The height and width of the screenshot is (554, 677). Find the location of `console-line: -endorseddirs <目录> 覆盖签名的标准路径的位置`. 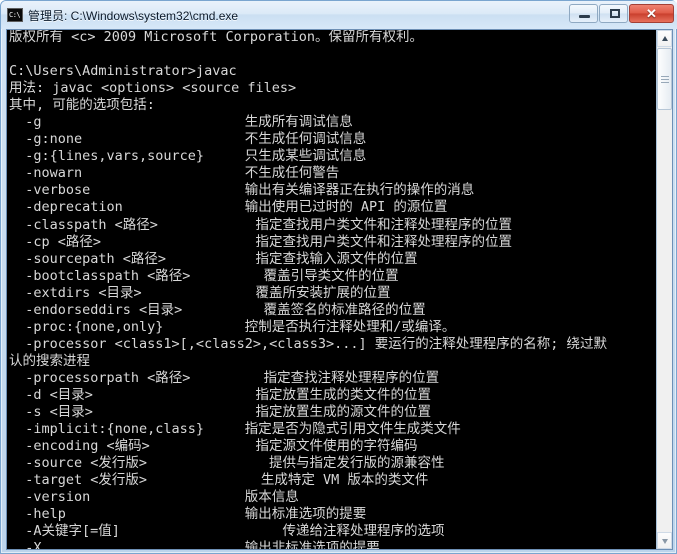

console-line: -endorseddirs <目录> 覆盖签名的标准路径的位置 is located at coordinates (217, 309).